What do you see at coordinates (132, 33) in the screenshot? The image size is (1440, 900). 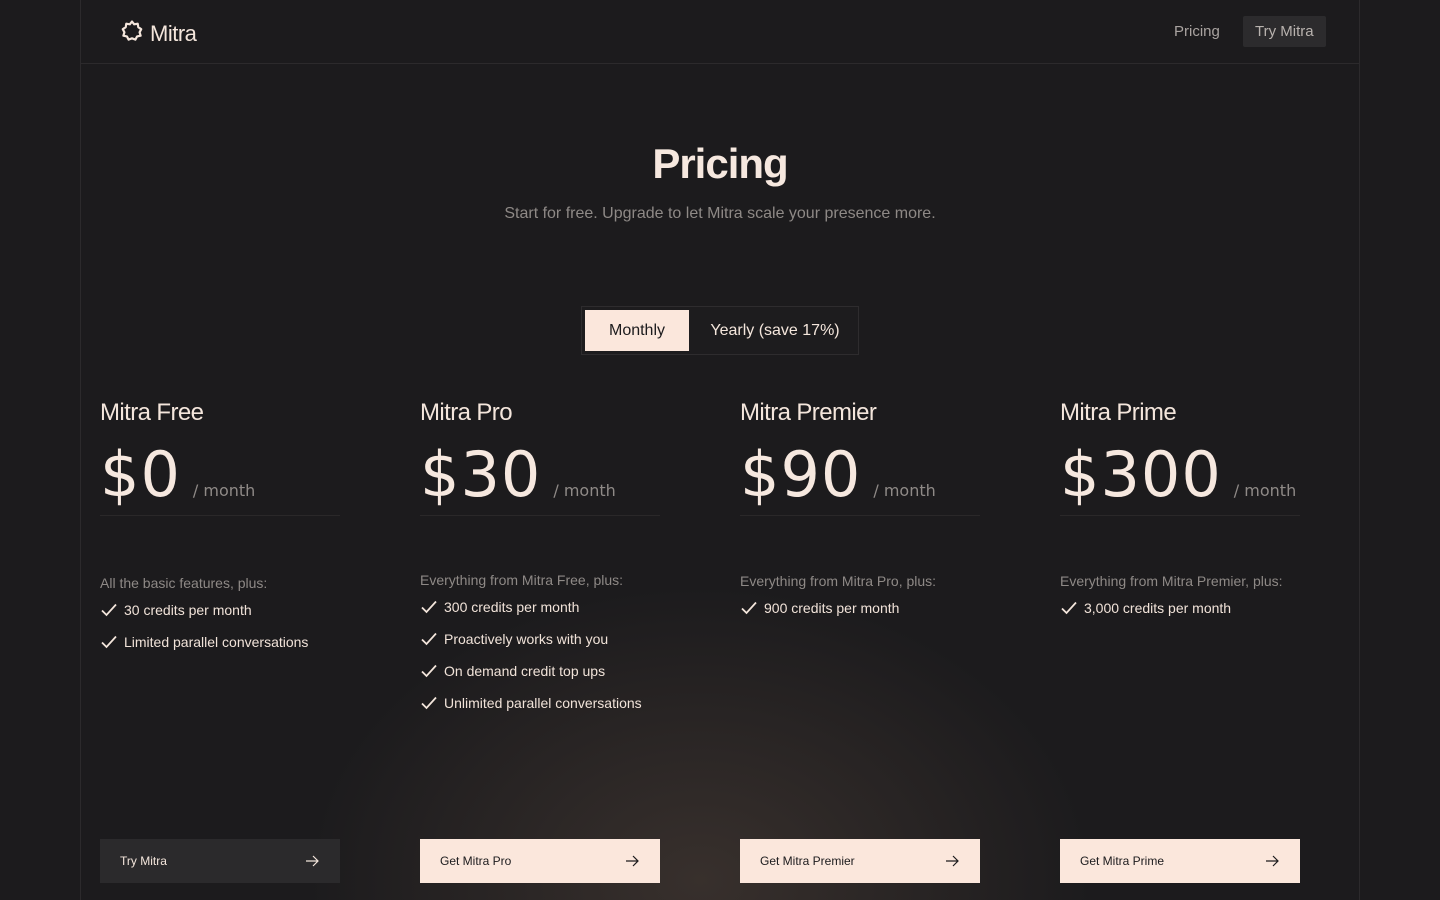 I see `gear-sun-icon` at bounding box center [132, 33].